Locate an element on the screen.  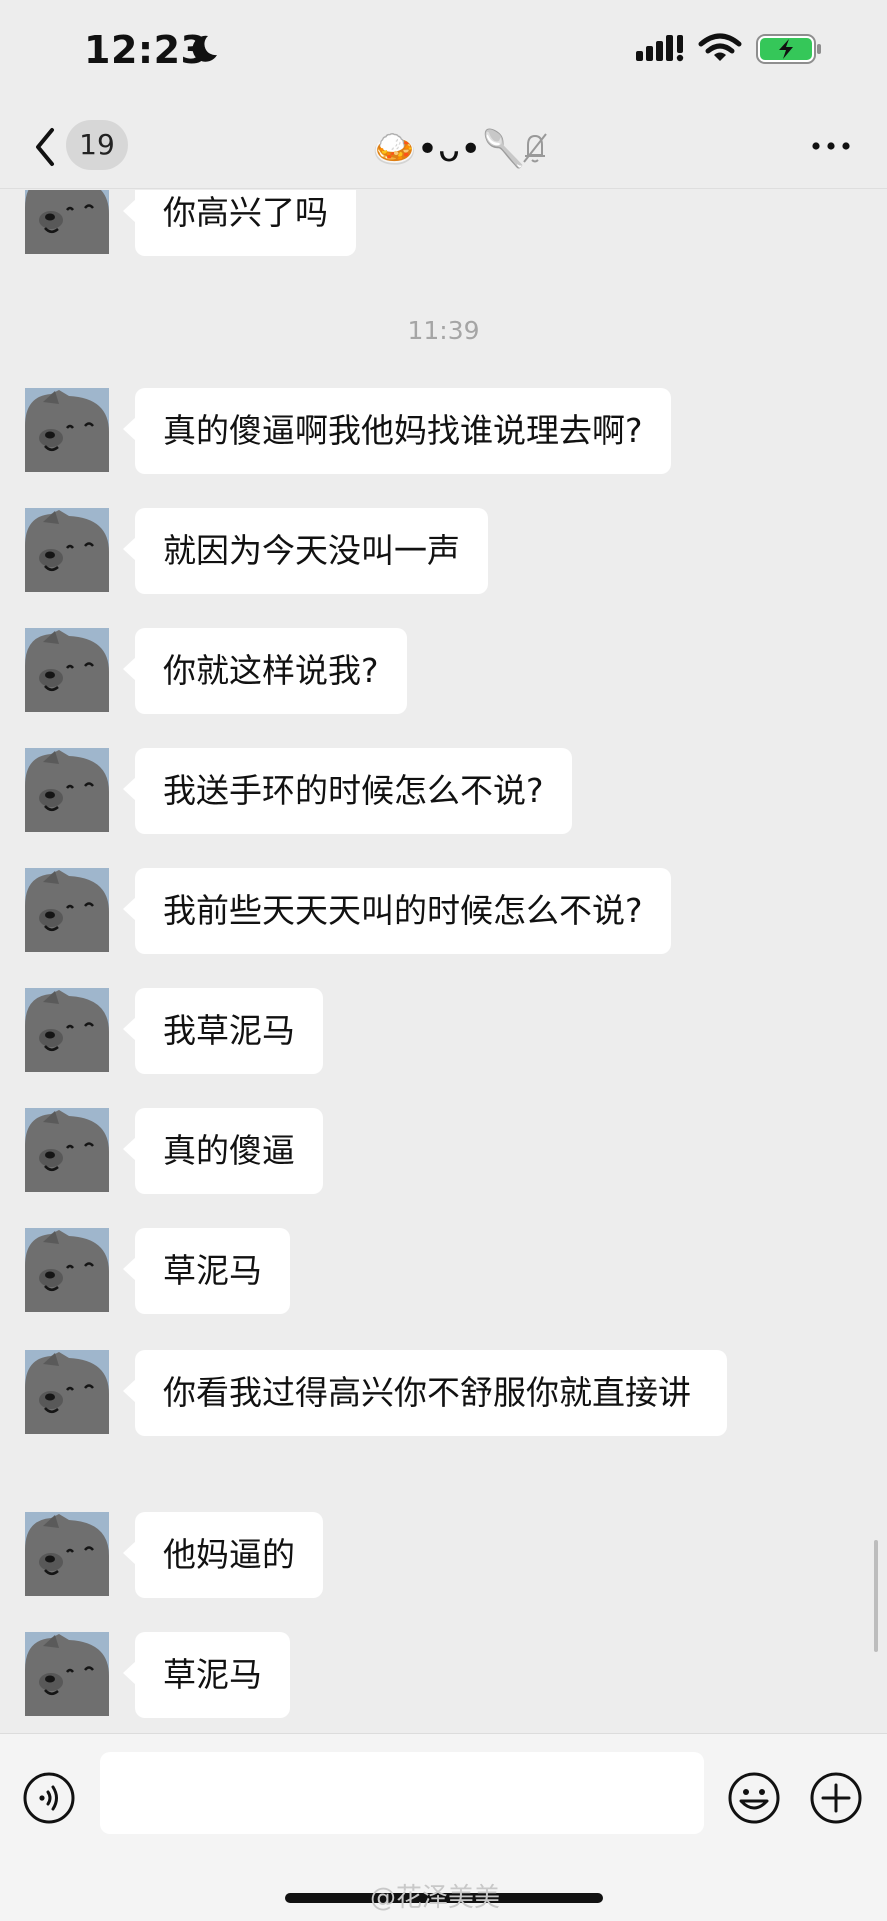
moon-icon is located at coordinates (204, 48).